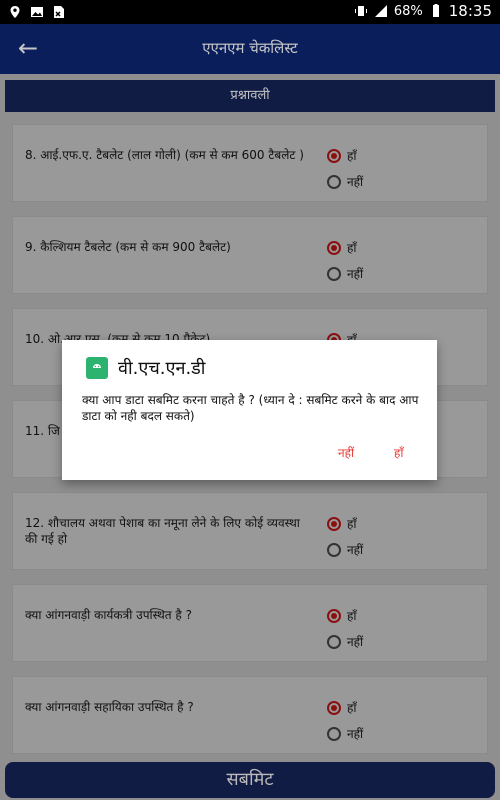 The height and width of the screenshot is (800, 500). I want to click on dialog-yes-button: हाँ, so click(398, 452).